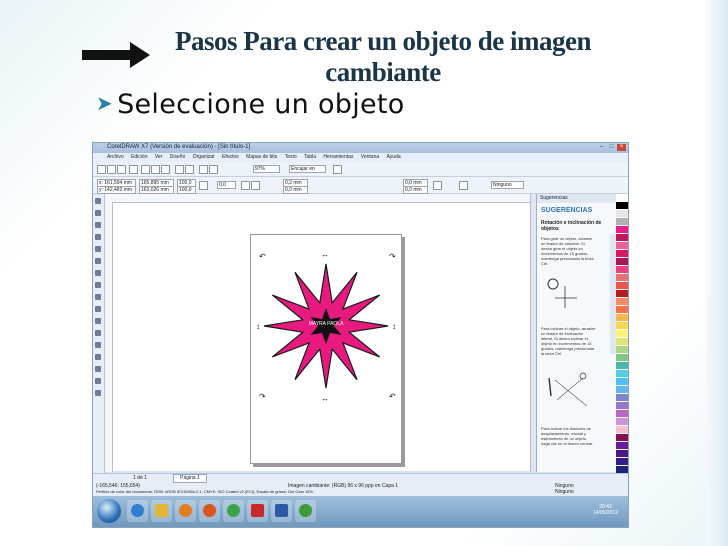 This screenshot has height=546, width=728. I want to click on color-palette, so click(622, 354).